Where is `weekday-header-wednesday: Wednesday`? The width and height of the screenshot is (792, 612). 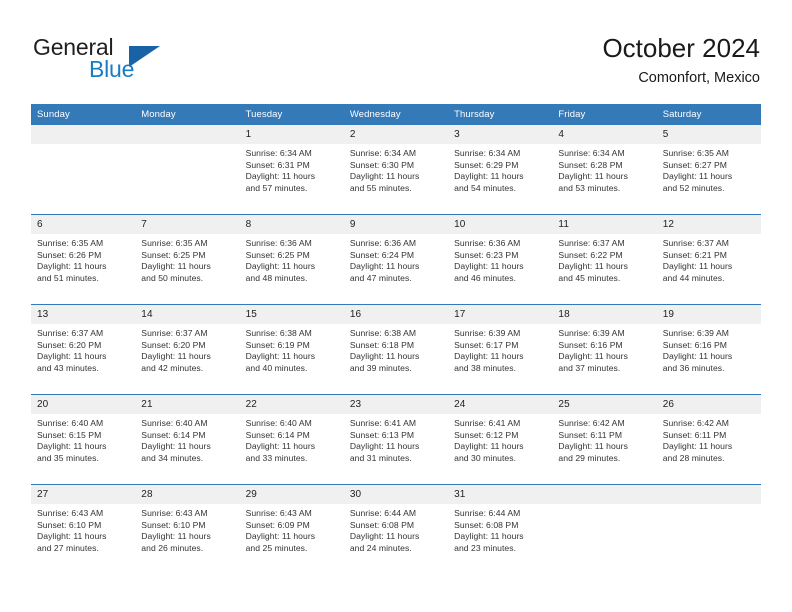 weekday-header-wednesday: Wednesday is located at coordinates (396, 114).